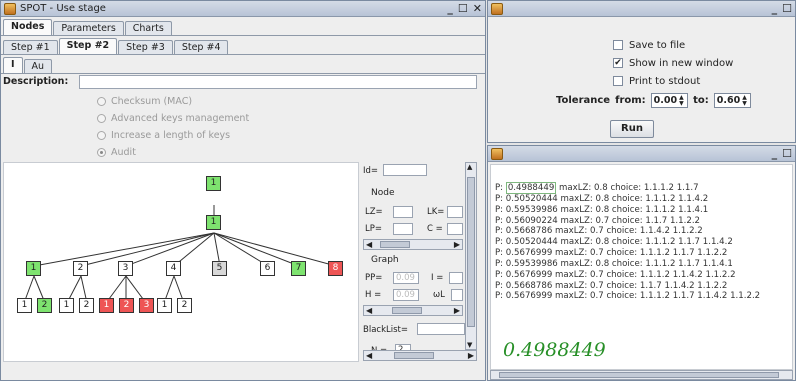 This screenshot has width=796, height=381. Describe the element at coordinates (63, 8) in the screenshot. I see `window-title: SPOT - Use stage` at that location.